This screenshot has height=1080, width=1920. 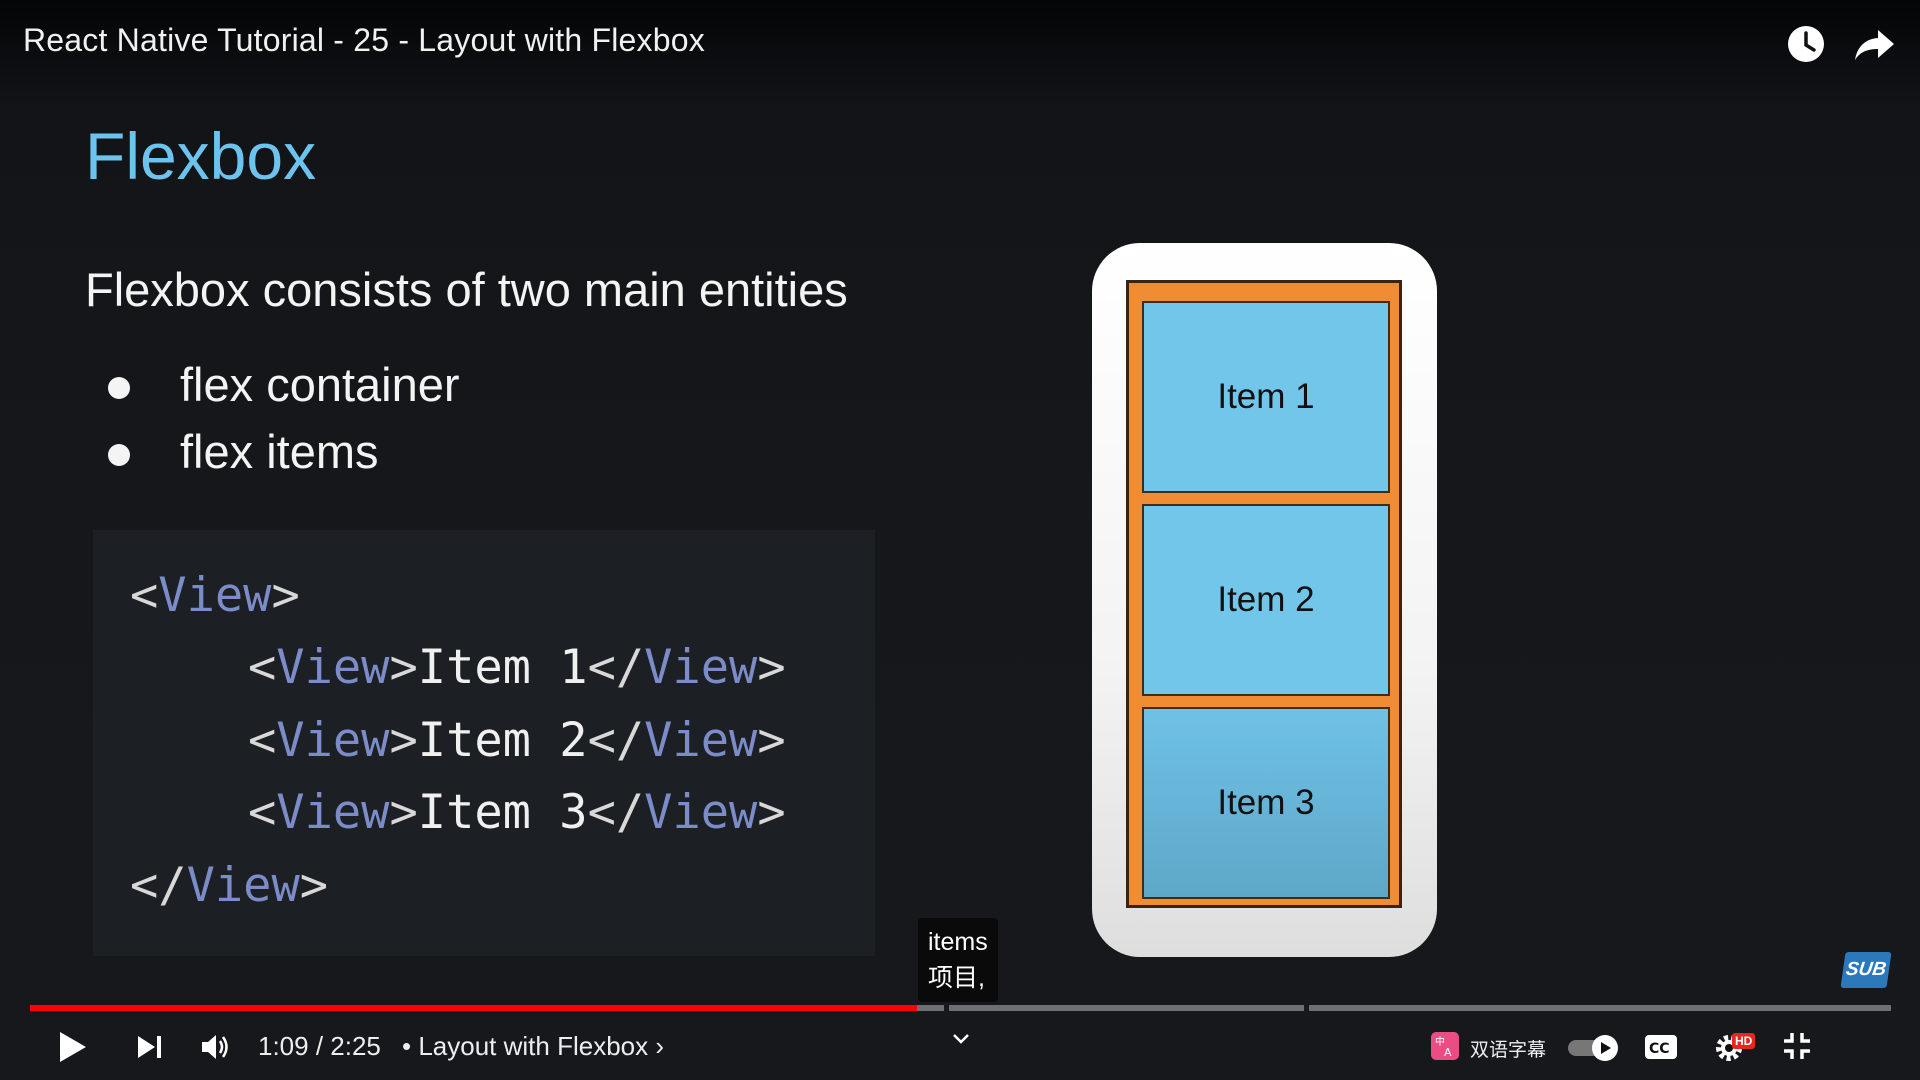 I want to click on caption-line: 项目,, so click(x=956, y=978).